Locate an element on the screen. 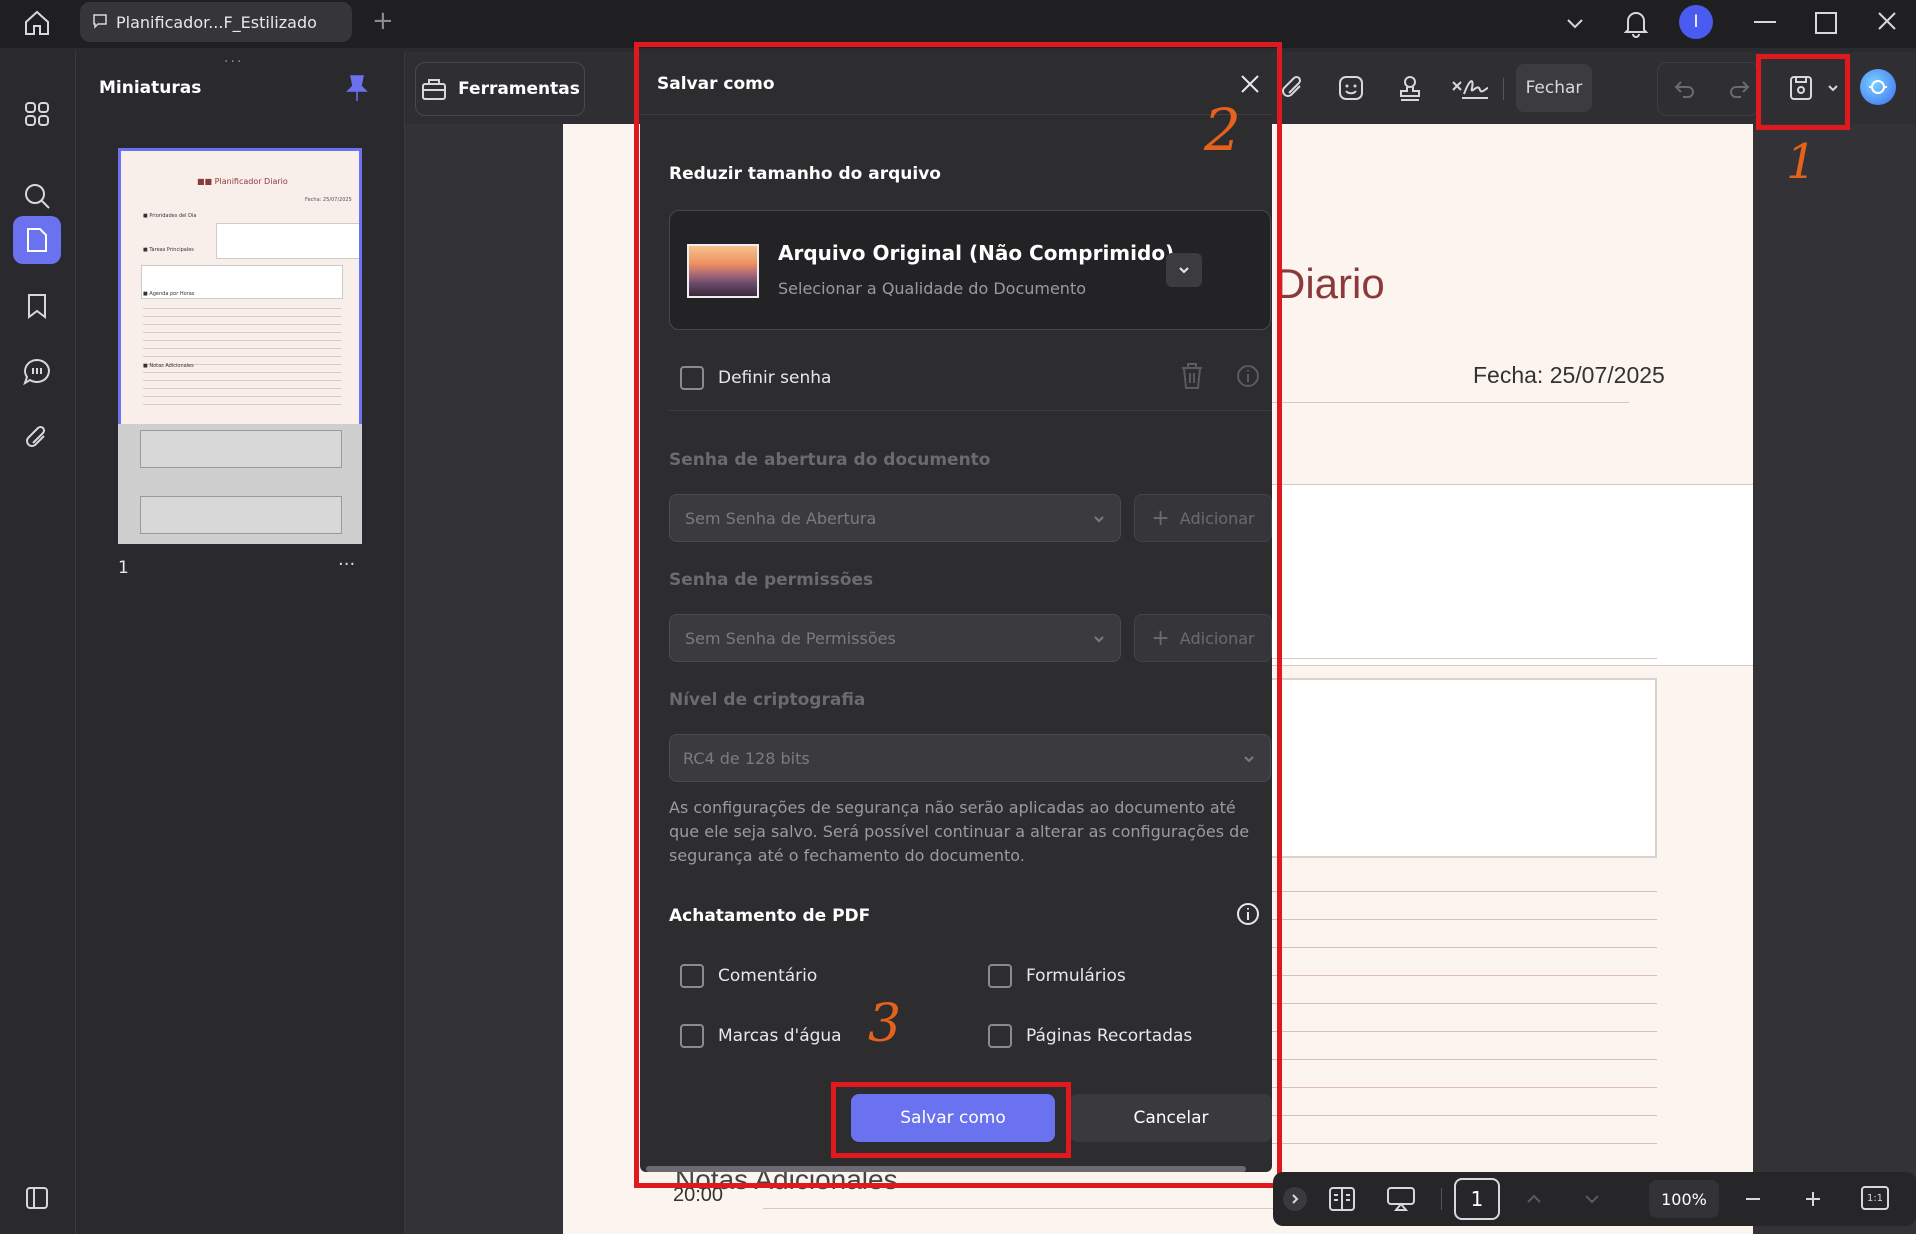  step-1-annotation: 1 is located at coordinates (1801, 162).